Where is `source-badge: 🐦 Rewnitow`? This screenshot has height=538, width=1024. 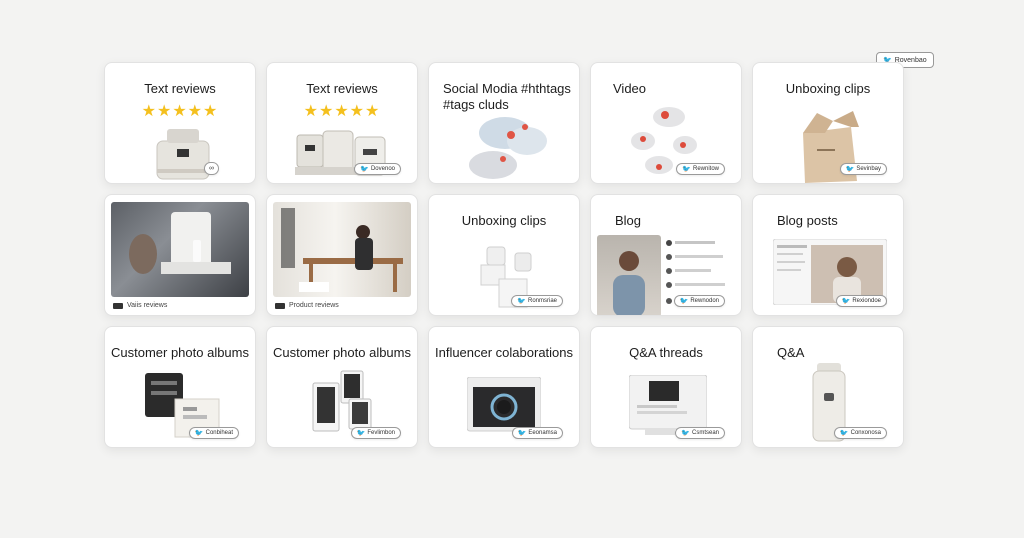
source-badge: 🐦 Rewnitow is located at coordinates (700, 169).